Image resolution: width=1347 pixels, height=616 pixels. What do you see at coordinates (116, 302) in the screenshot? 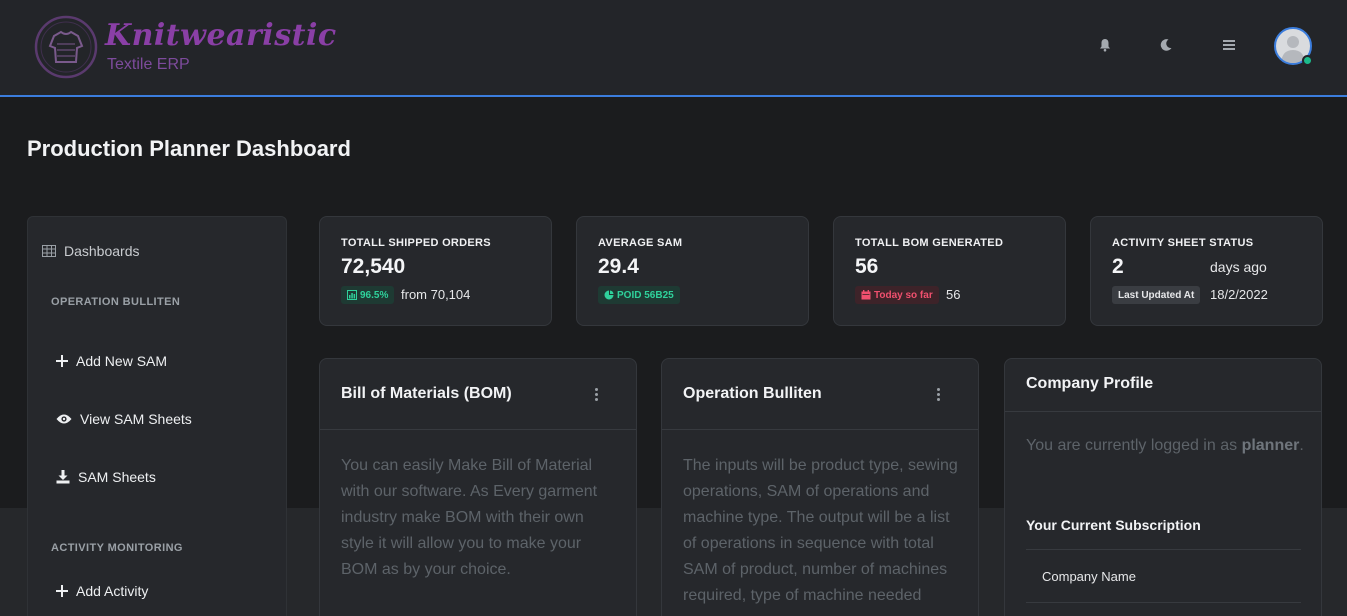
I see `sidebar-section-operation-bulliten: OPERATION BULLITEN` at bounding box center [116, 302].